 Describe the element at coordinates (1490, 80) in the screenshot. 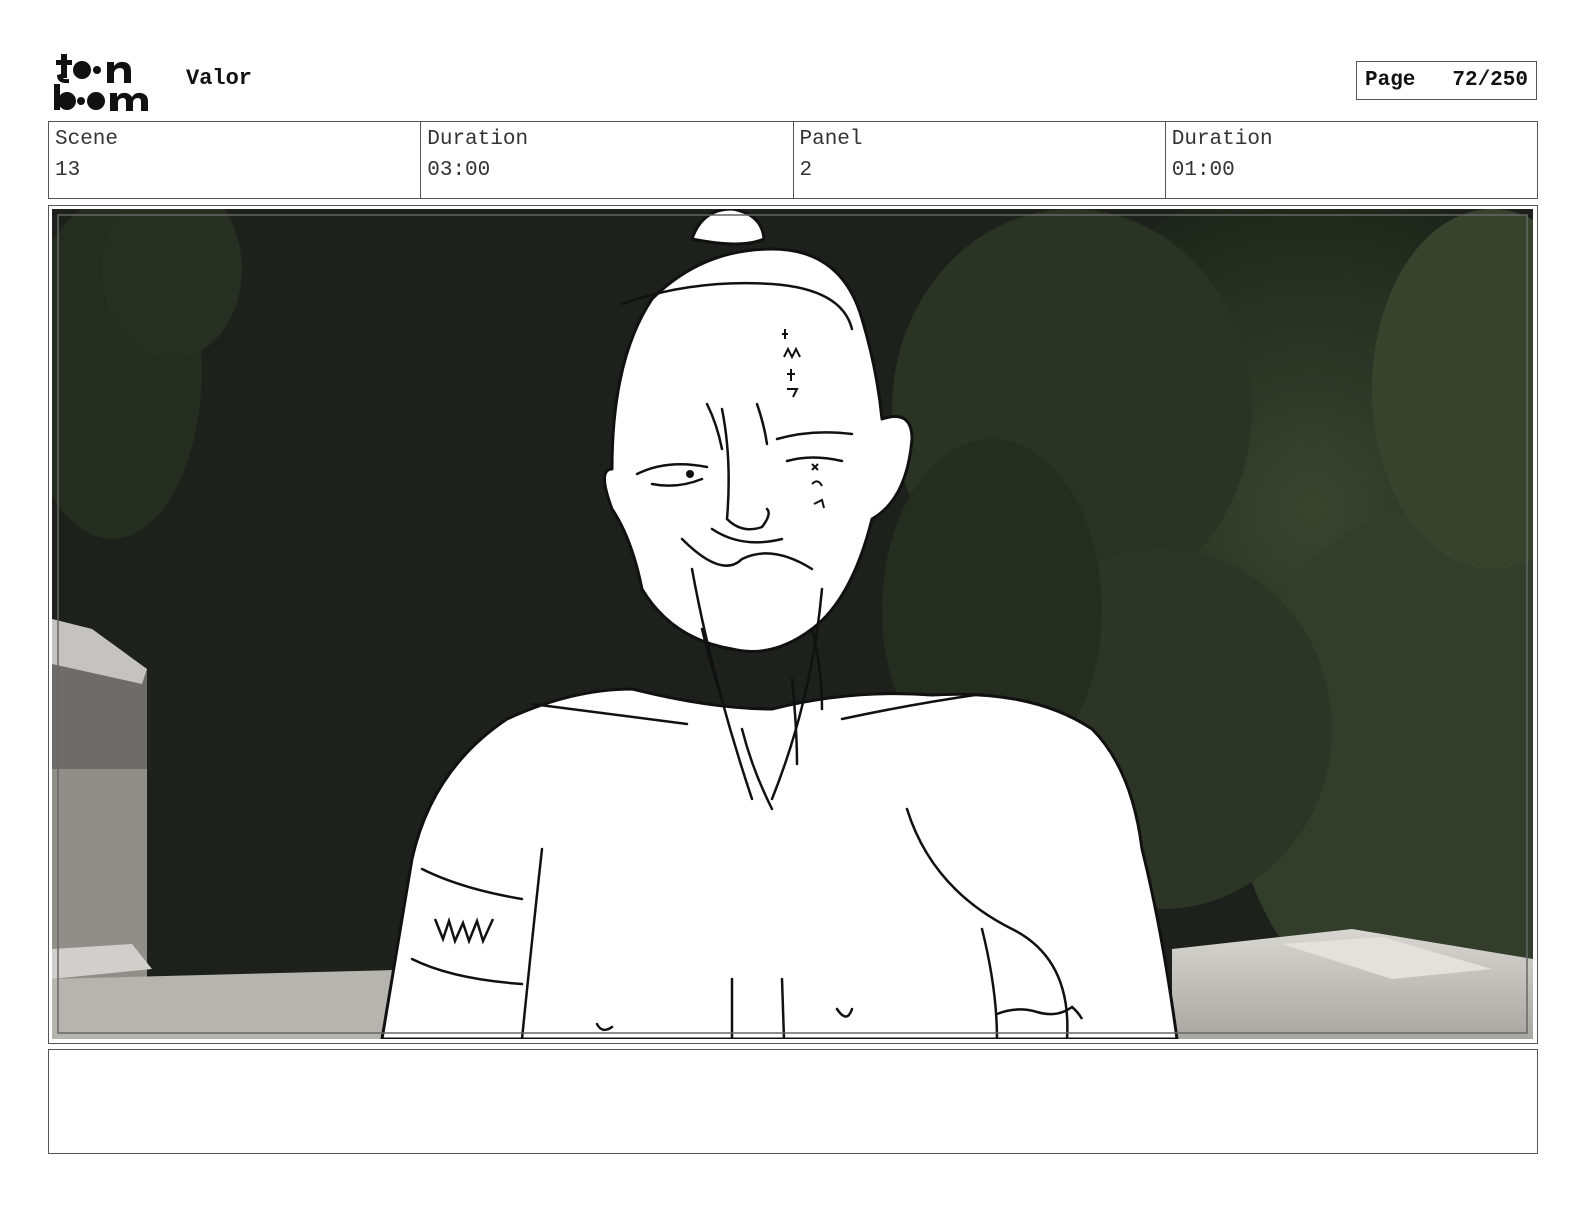

I see `page-number: 72/250` at that location.